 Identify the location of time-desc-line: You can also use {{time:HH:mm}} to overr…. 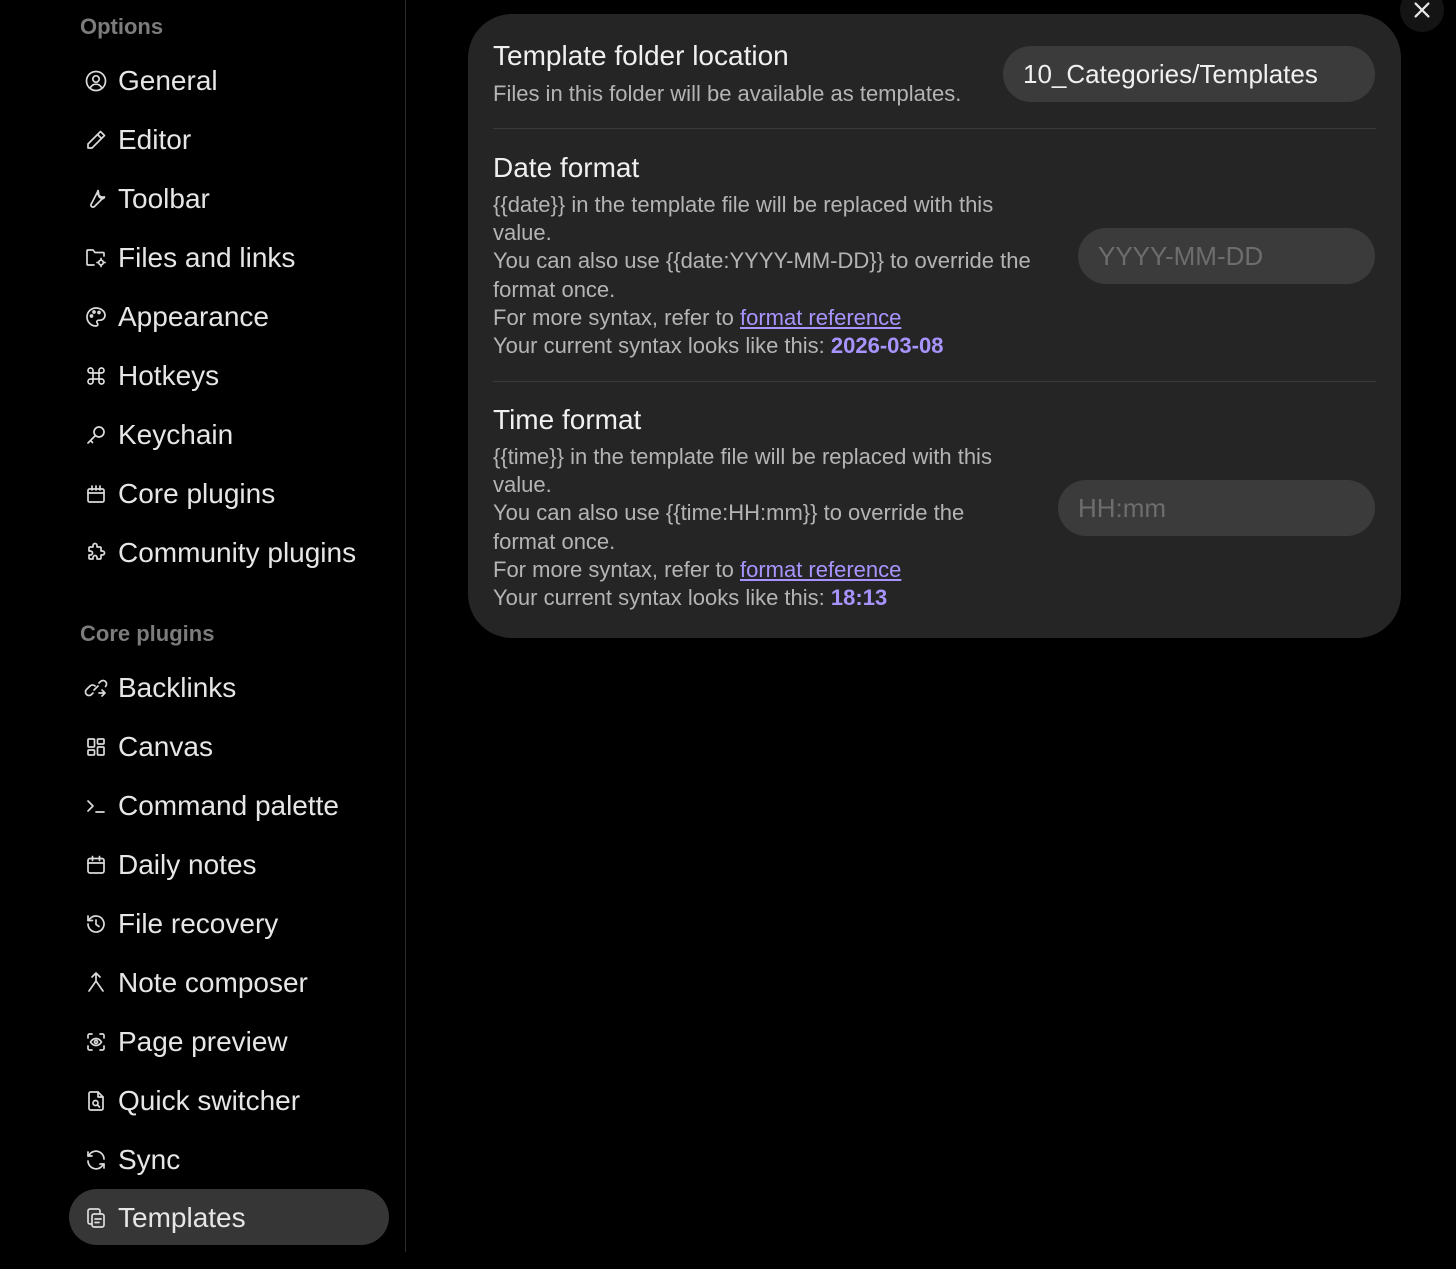
(729, 513).